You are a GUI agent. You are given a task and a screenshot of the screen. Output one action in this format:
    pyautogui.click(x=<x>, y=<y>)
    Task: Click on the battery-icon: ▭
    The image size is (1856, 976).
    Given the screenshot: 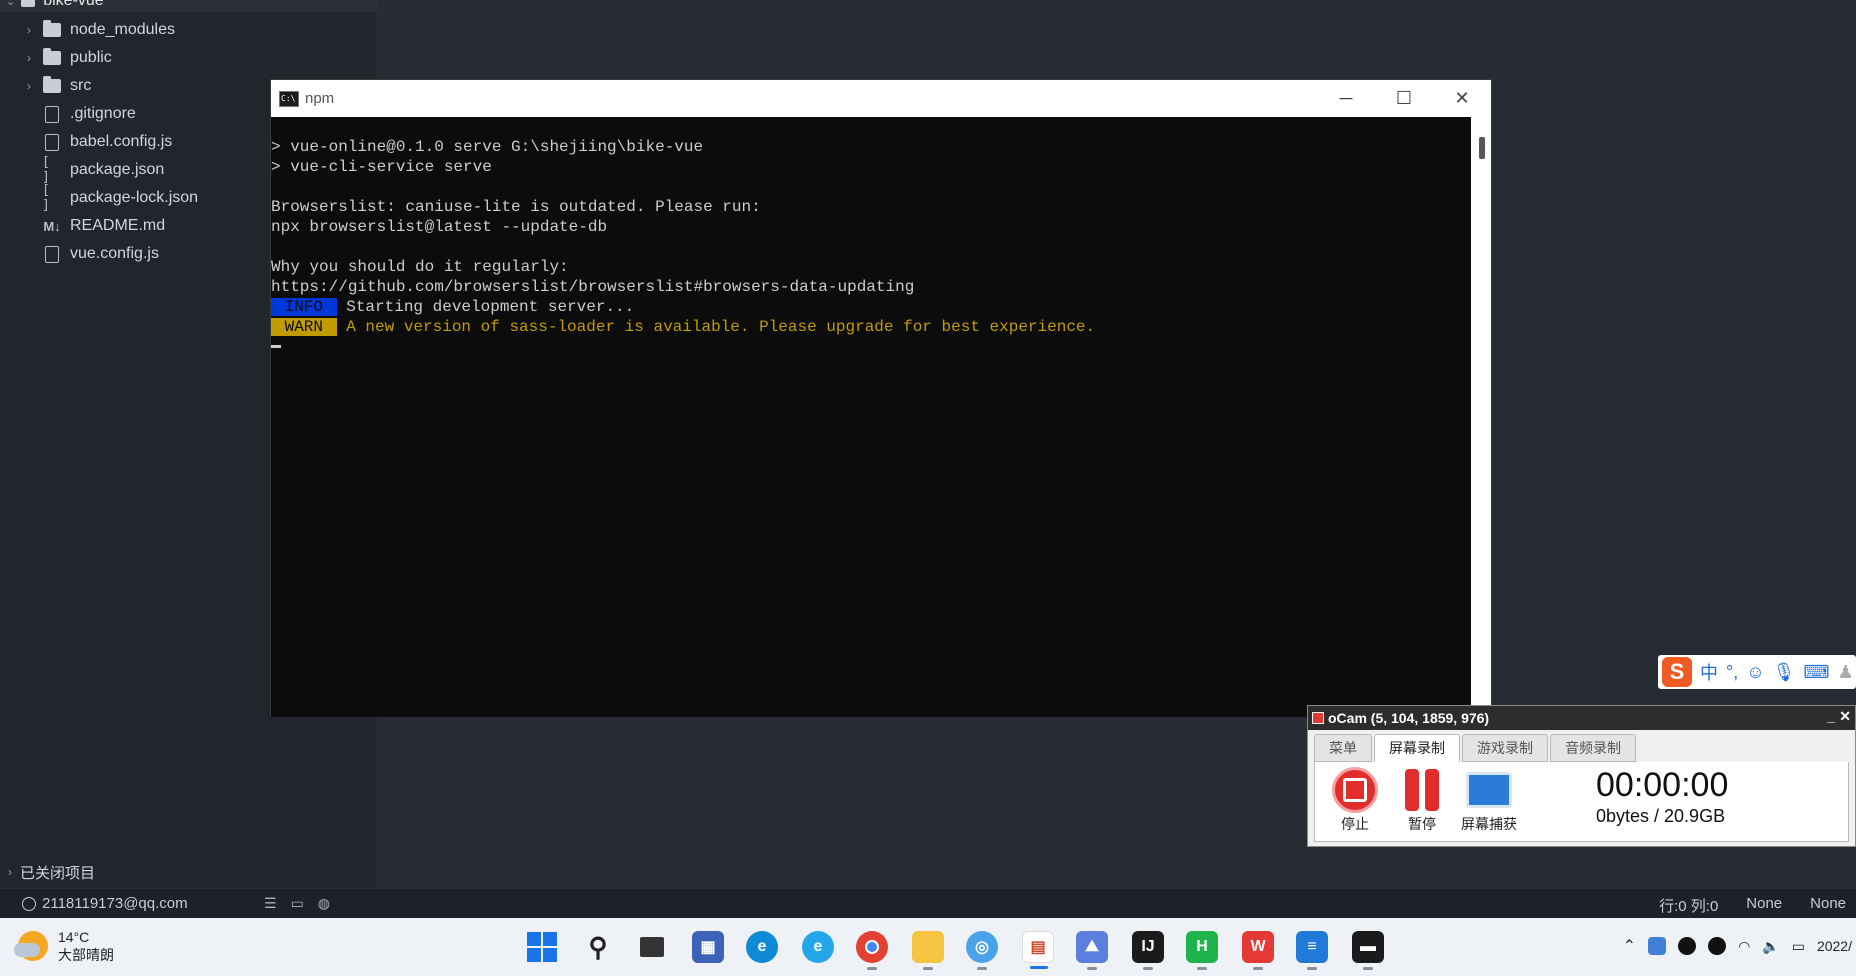 What is the action you would take?
    pyautogui.click(x=1798, y=946)
    